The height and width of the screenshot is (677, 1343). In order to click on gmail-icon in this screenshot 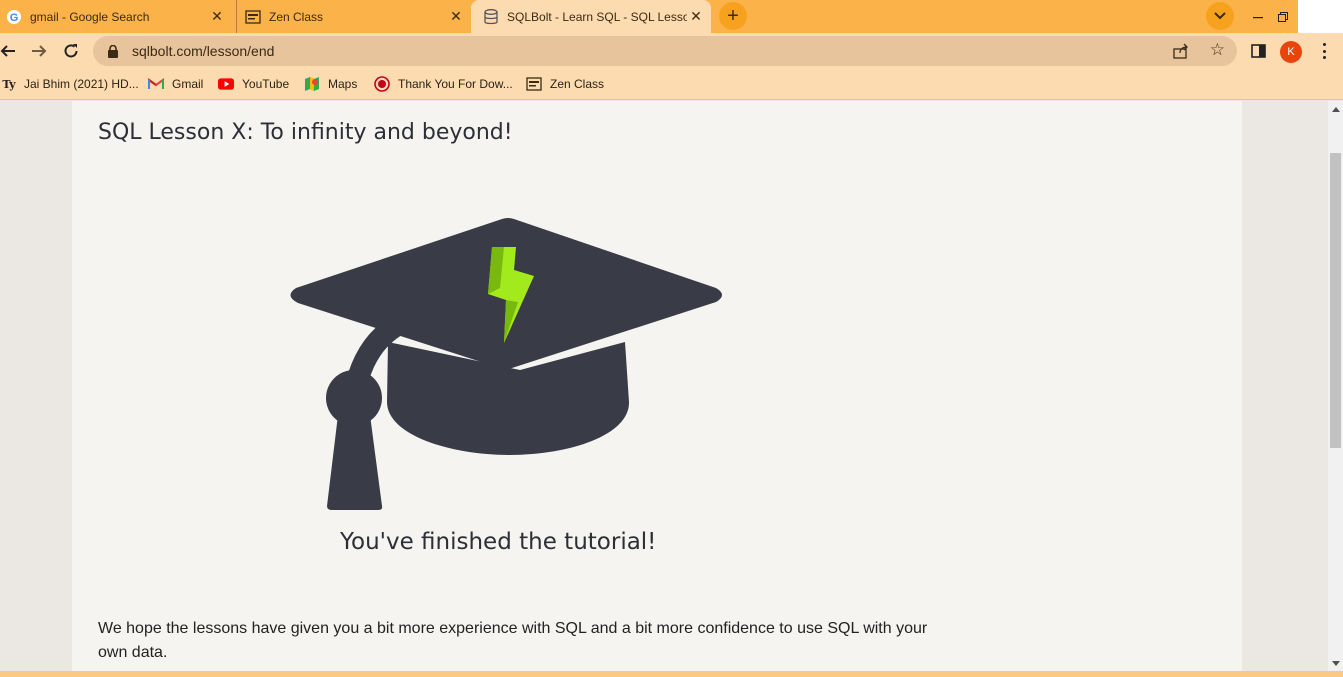, I will do `click(156, 84)`.